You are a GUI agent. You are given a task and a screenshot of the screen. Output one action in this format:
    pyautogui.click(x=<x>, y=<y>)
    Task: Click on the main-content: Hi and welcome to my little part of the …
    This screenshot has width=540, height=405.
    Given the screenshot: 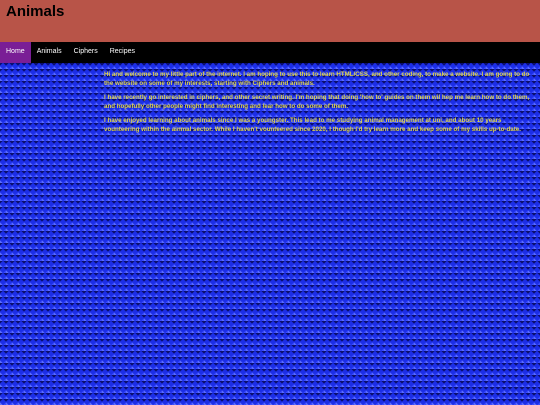 What is the action you would take?
    pyautogui.click(x=319, y=104)
    